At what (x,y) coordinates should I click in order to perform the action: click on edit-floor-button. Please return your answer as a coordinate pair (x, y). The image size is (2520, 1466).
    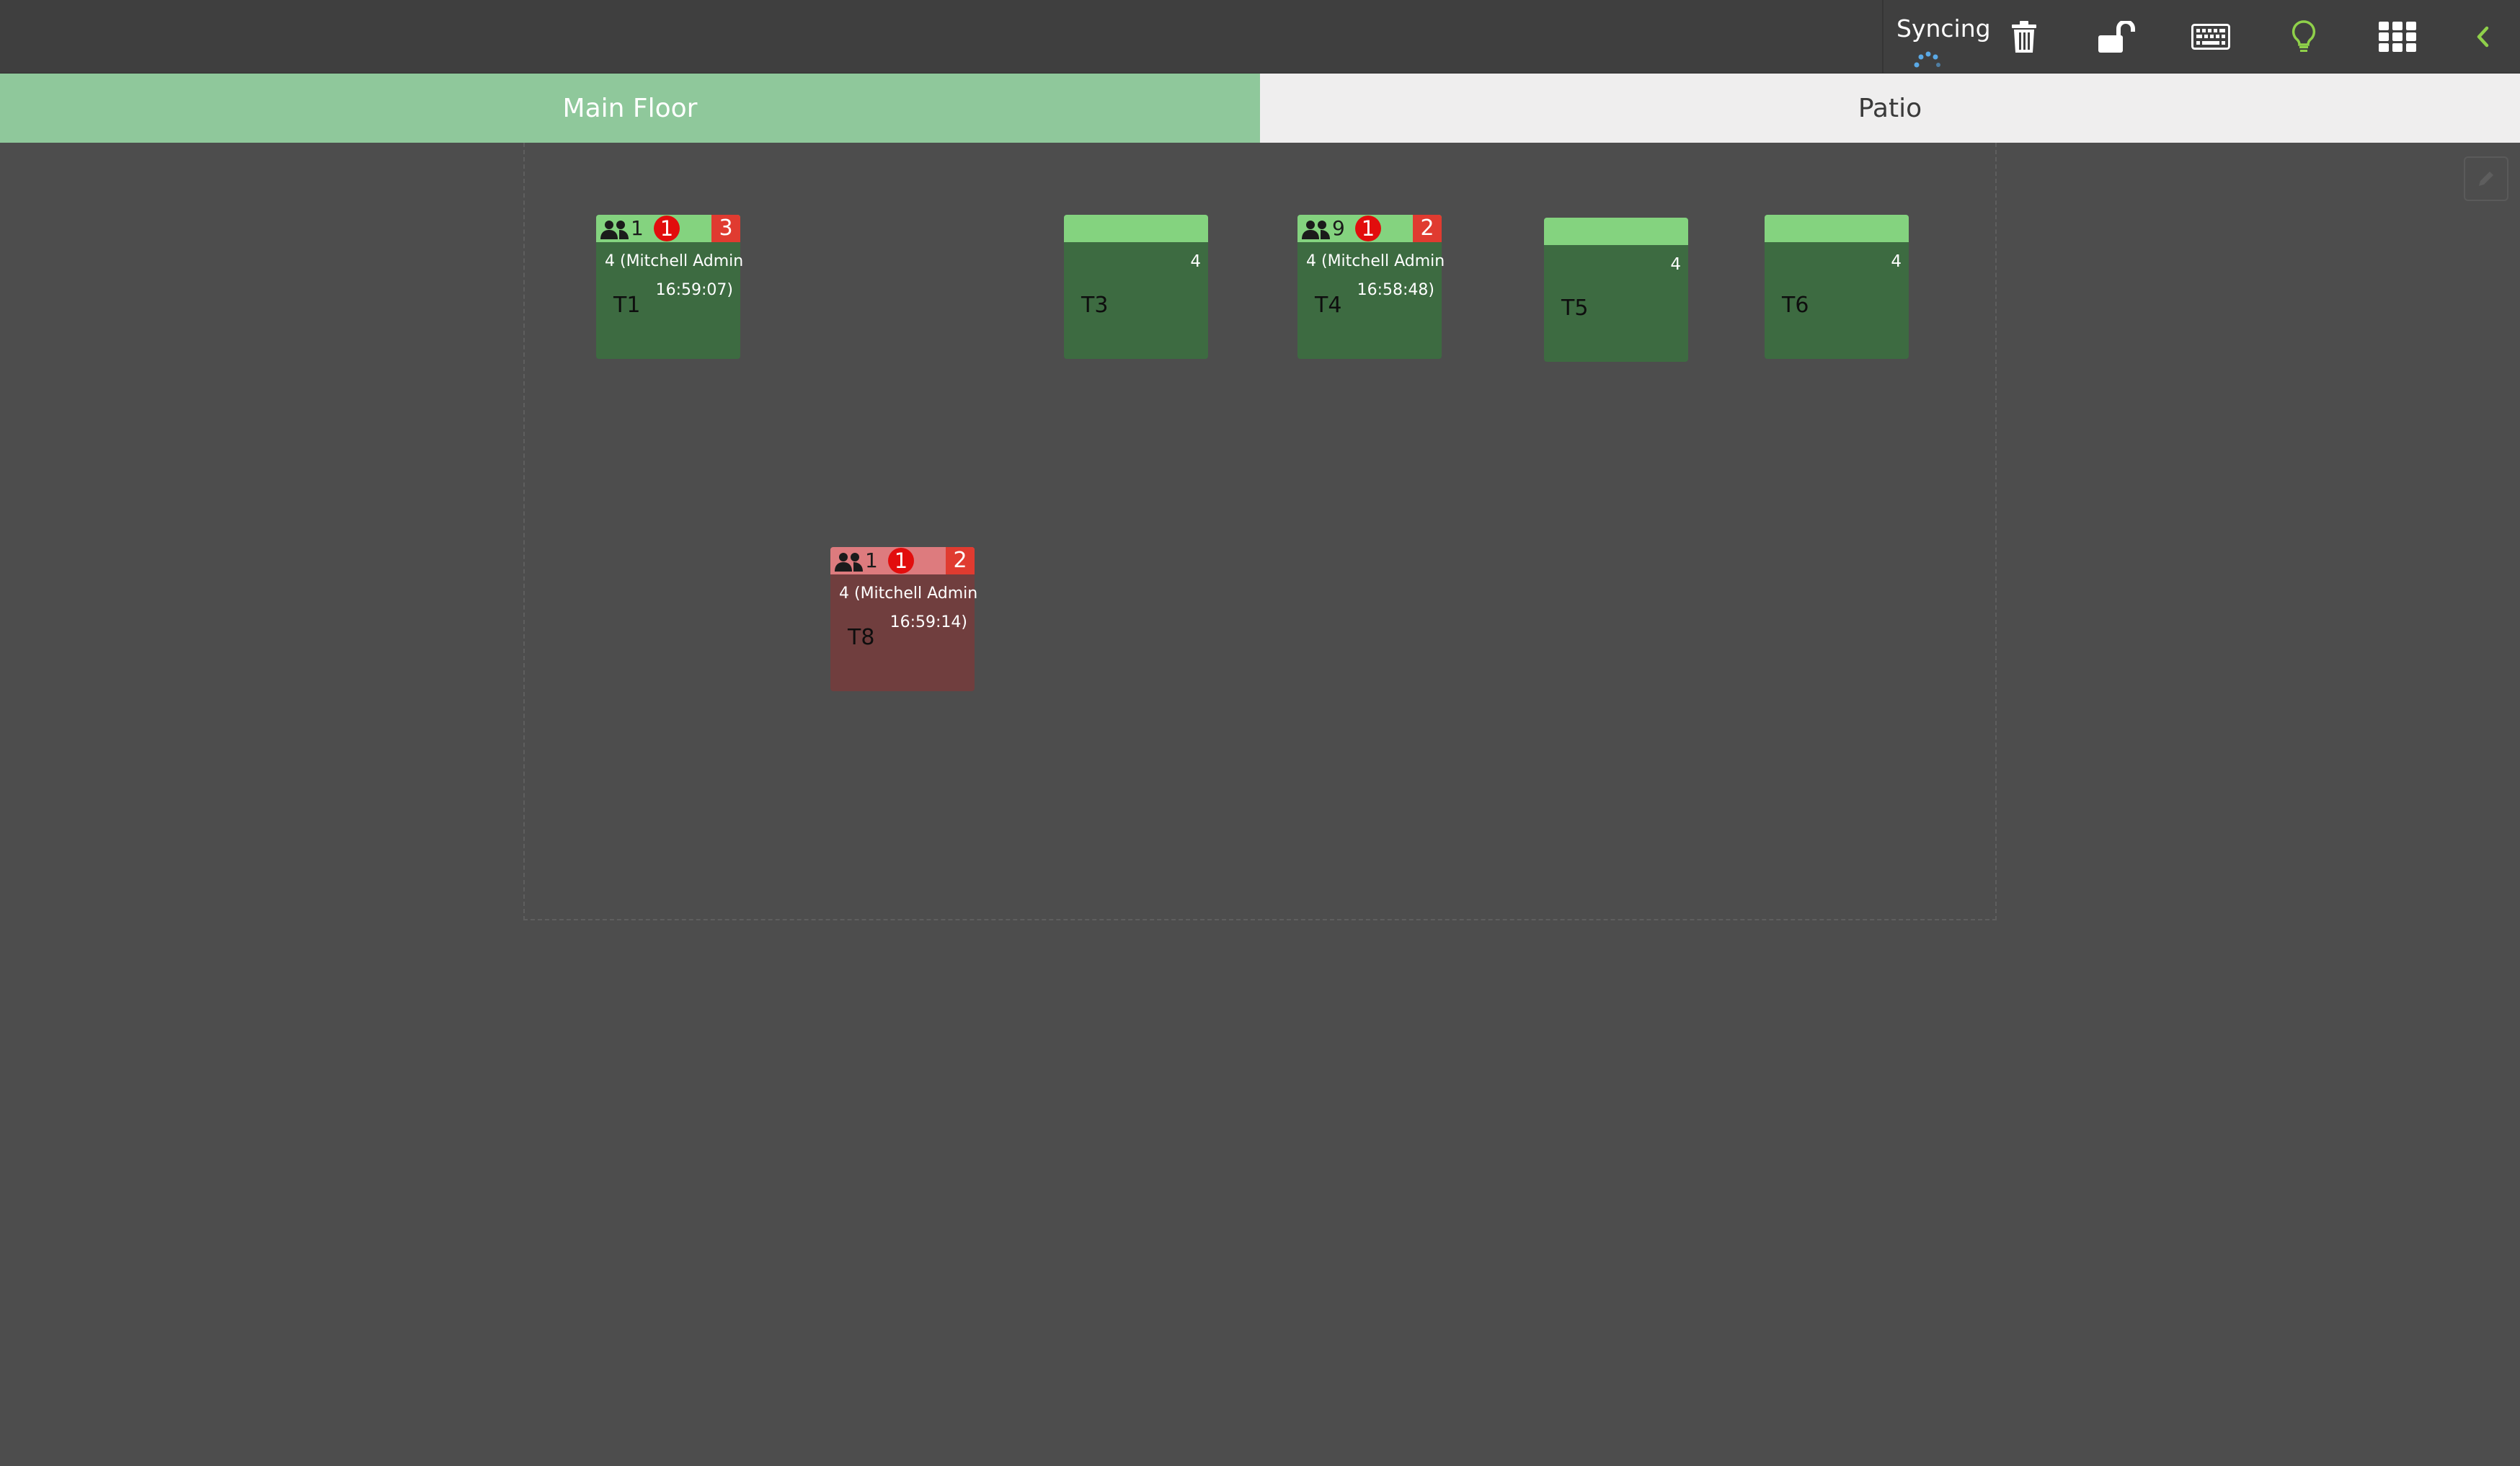
    Looking at the image, I should click on (2486, 178).